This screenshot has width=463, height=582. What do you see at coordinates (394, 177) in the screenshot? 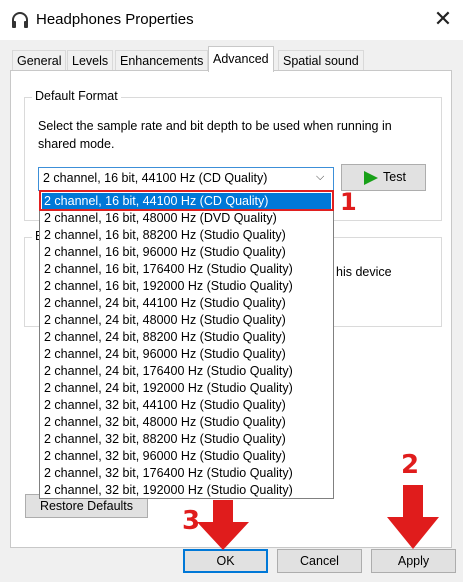
I see `test-button-label: Test` at bounding box center [394, 177].